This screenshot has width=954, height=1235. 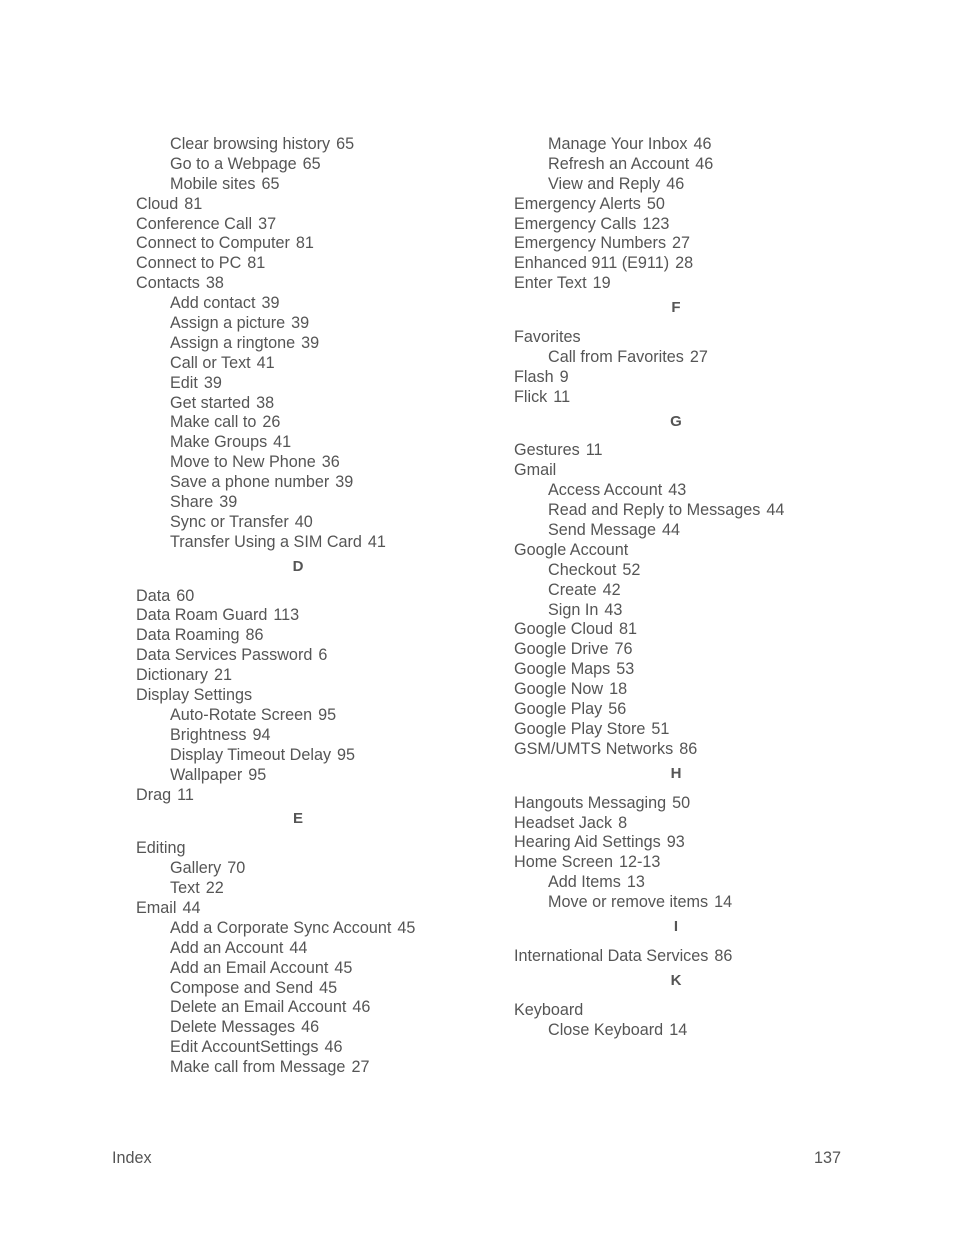 I want to click on index-subentry: Sign In 43, so click(x=704, y=611).